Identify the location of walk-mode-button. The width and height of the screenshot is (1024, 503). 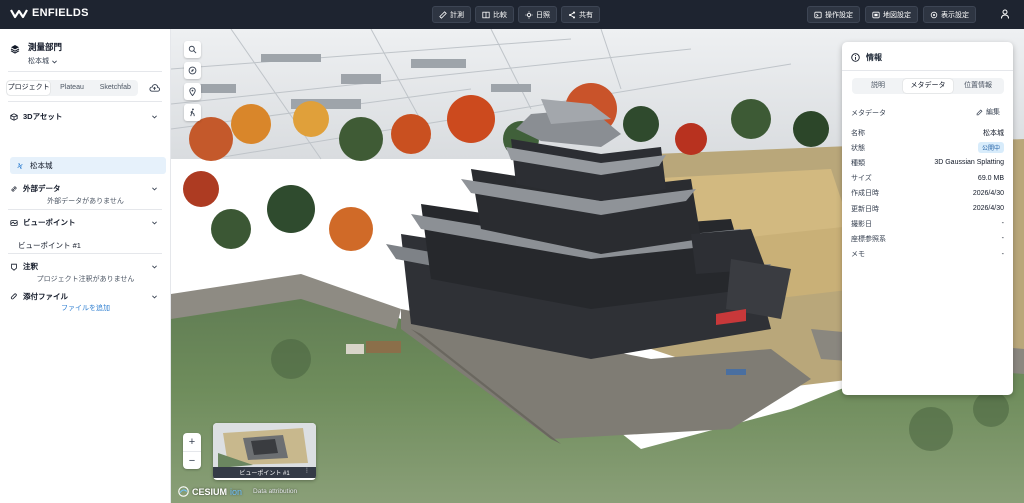
(192, 112).